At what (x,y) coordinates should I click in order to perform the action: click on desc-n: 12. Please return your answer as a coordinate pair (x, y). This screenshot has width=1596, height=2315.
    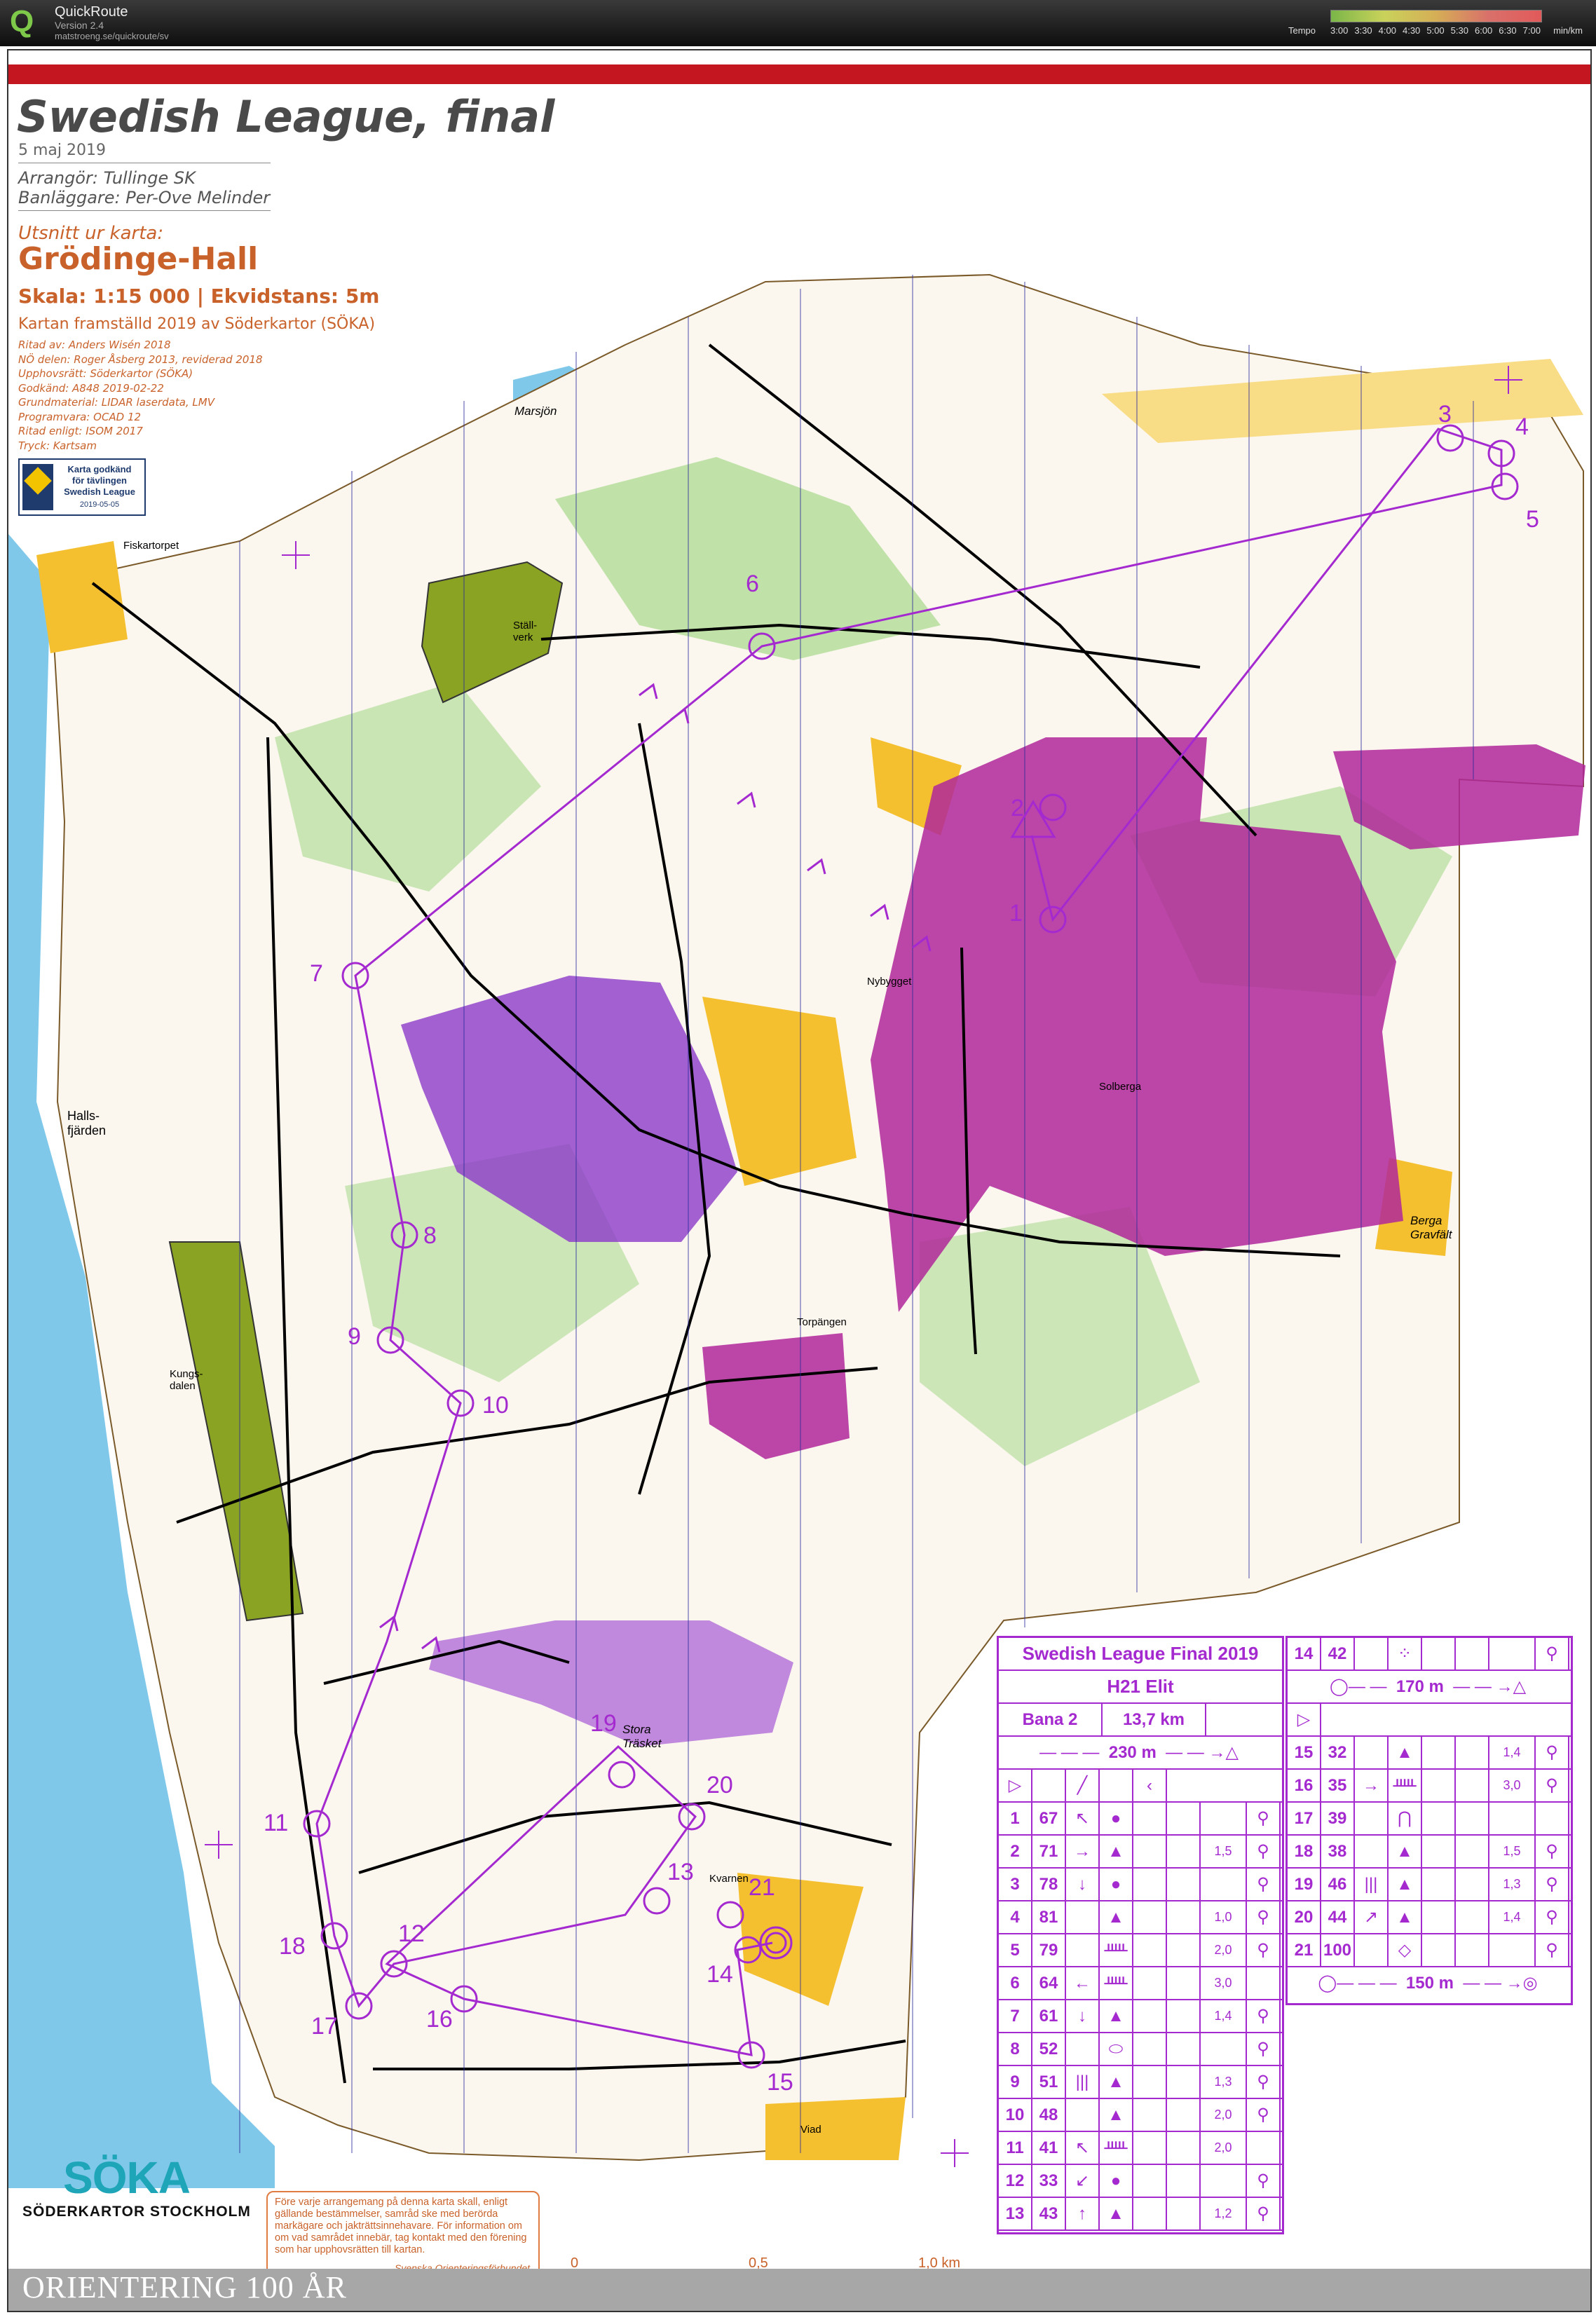
    Looking at the image, I should click on (1016, 2181).